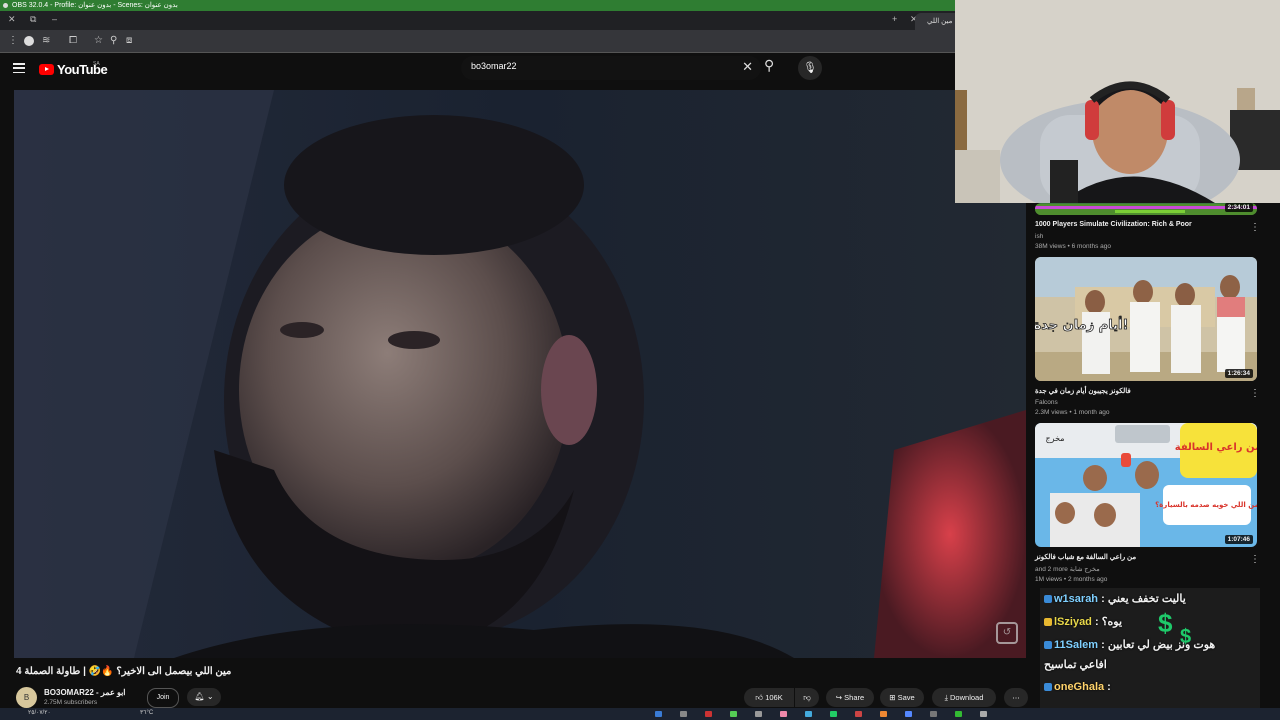 The image size is (1280, 720). Describe the element at coordinates (1146, 319) in the screenshot. I see `rec-thumbnail-2: أيام زمان جدة! 1:26:34` at that location.